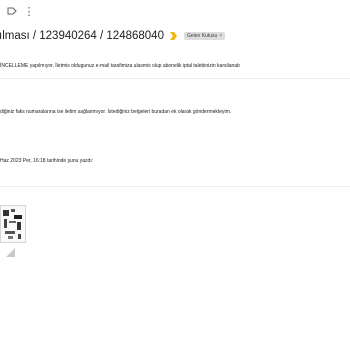  I want to click on remove-label-icon: ×, so click(220, 36).